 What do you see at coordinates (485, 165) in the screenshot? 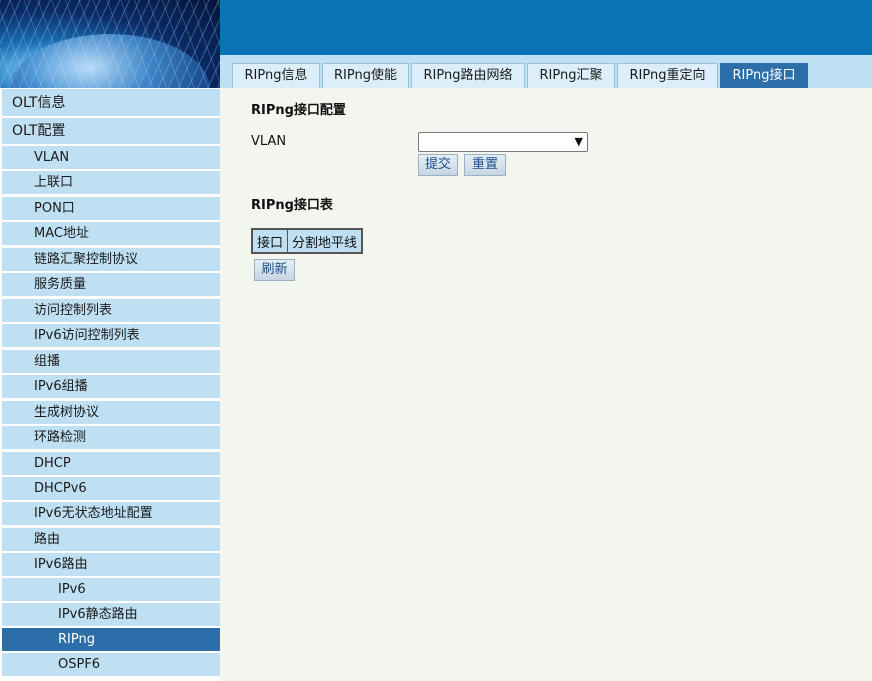
I see `reset-button: 重置` at bounding box center [485, 165].